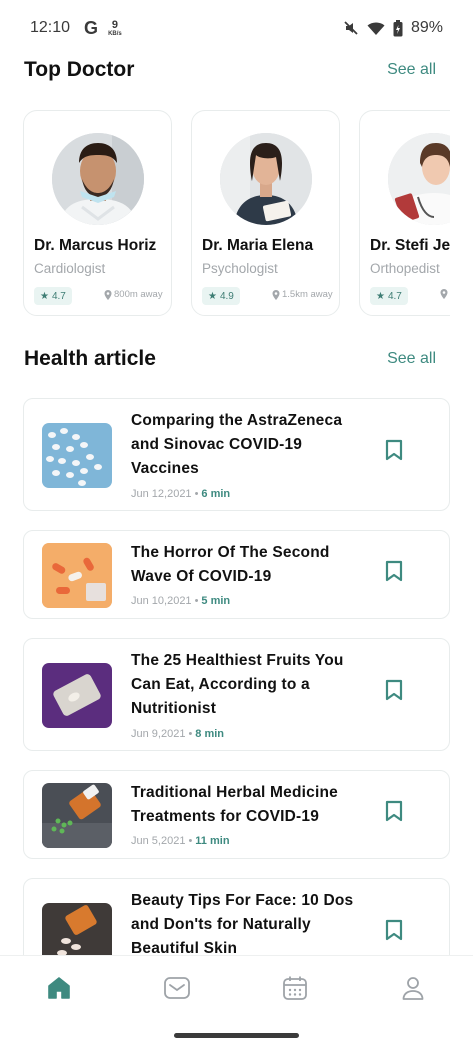  I want to click on battery-percent: 89%, so click(426, 27).